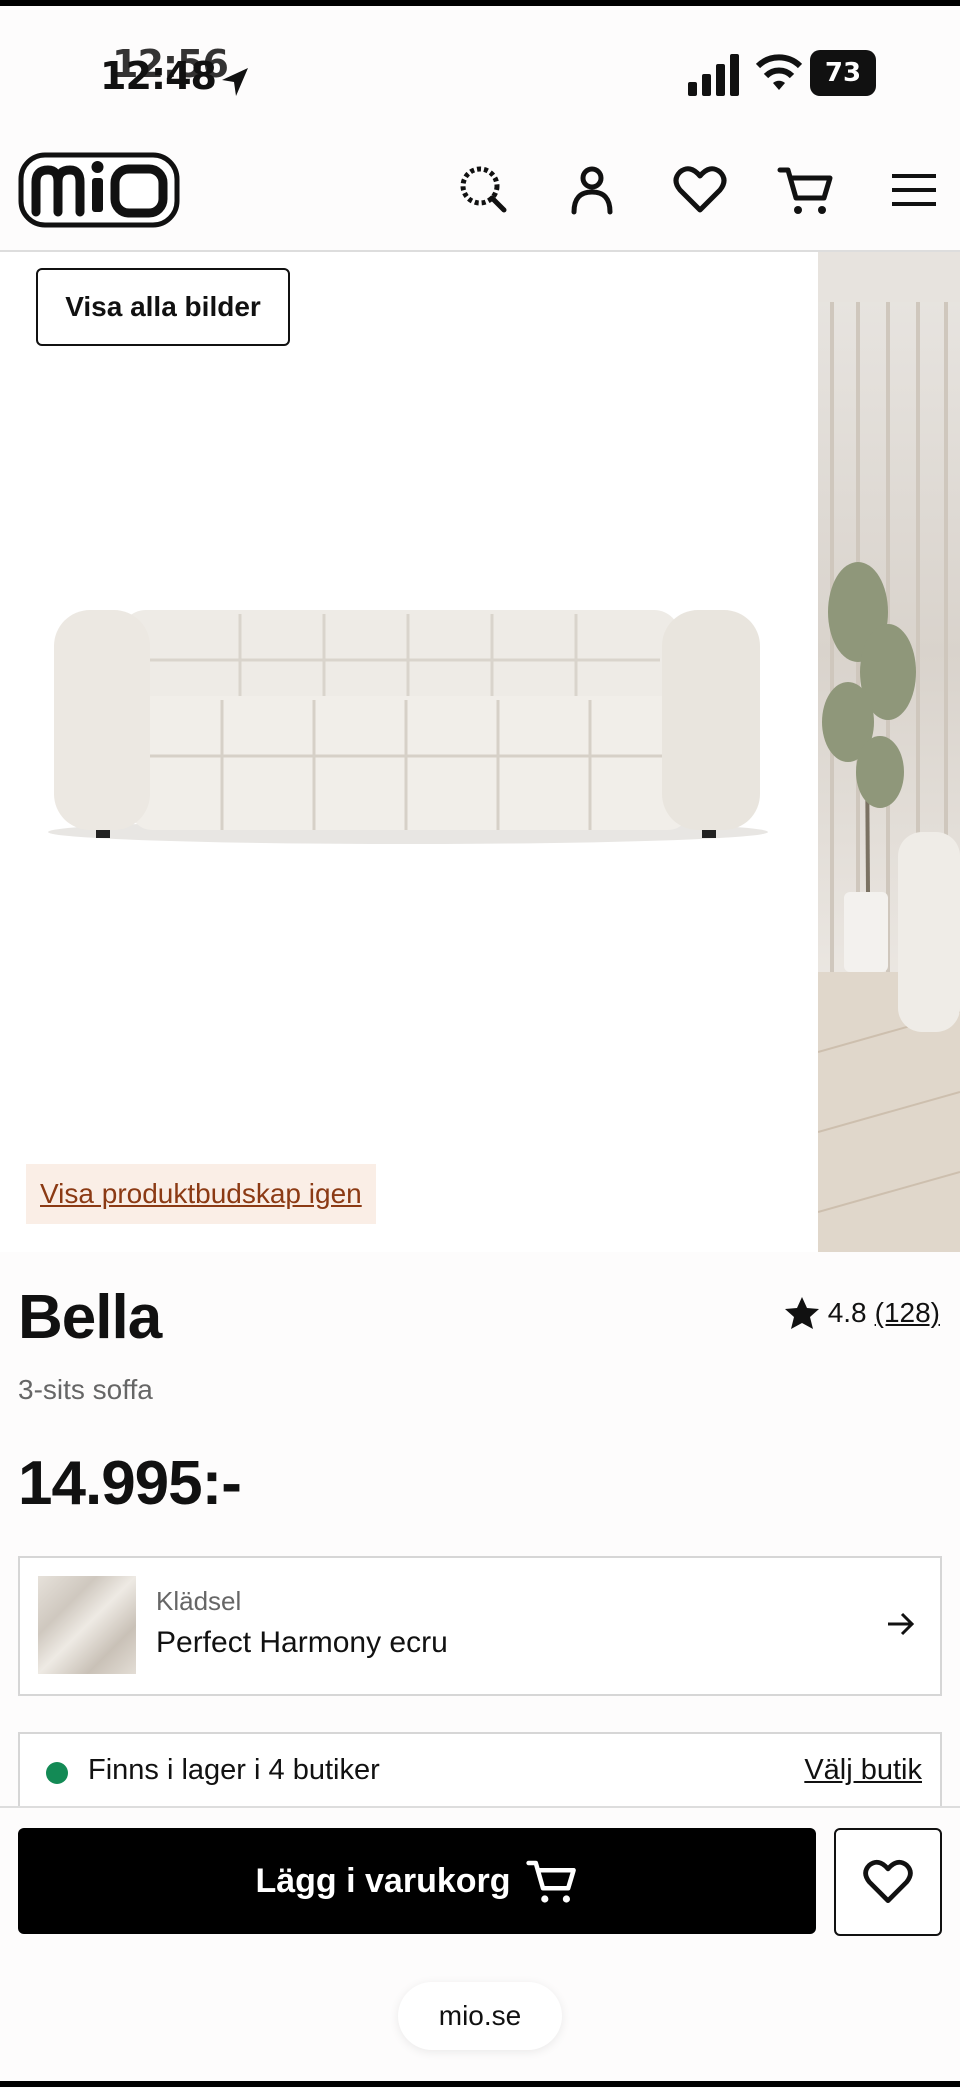 The width and height of the screenshot is (960, 2088). What do you see at coordinates (302, 1642) in the screenshot?
I see `fabric-value: Perfect Harmony ecru` at bounding box center [302, 1642].